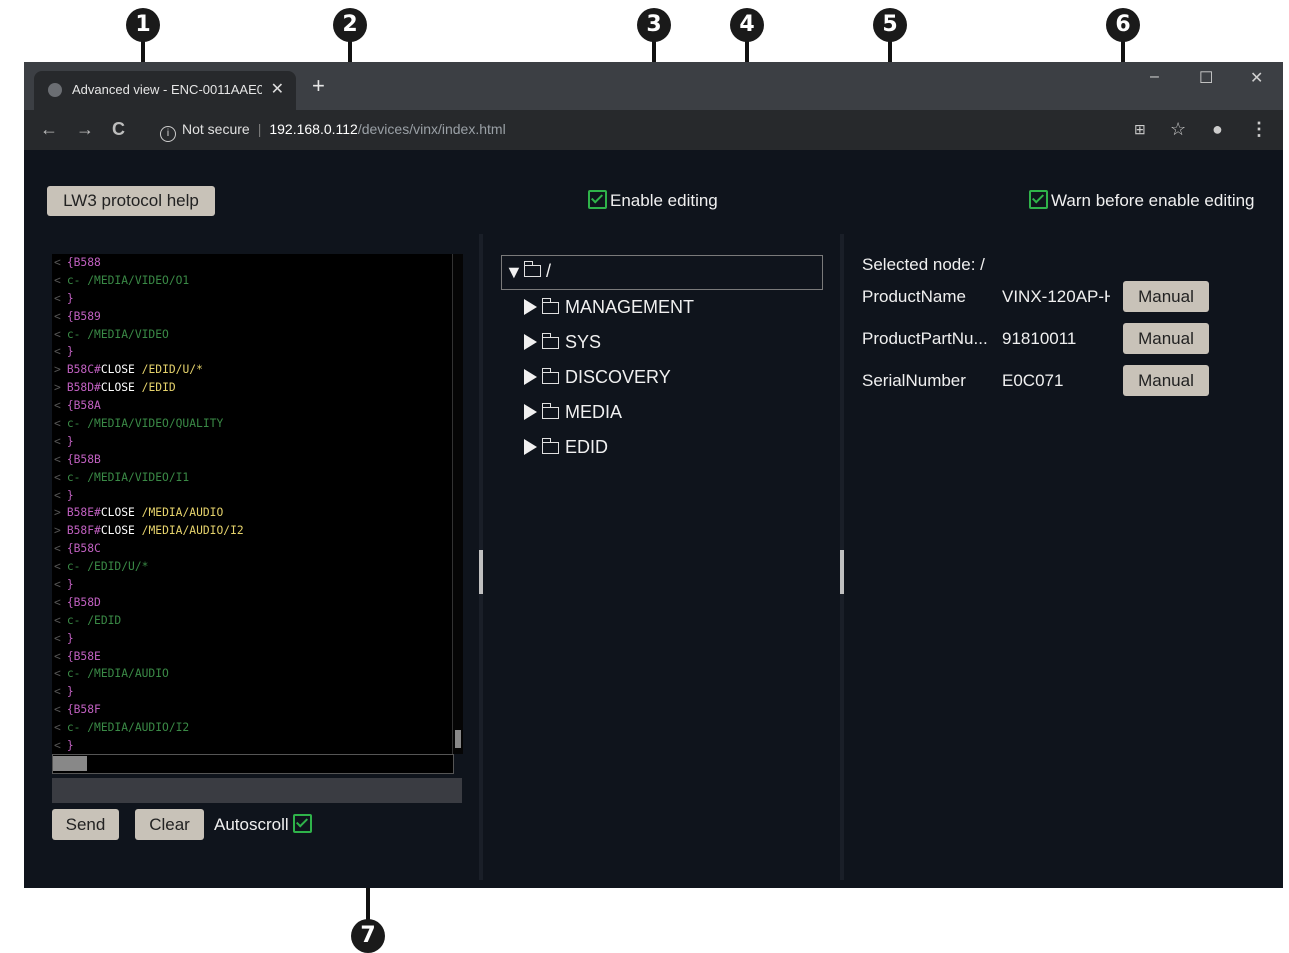 This screenshot has height=953, width=1289. What do you see at coordinates (458, 739) in the screenshot?
I see `vertical-scroll-thumb` at bounding box center [458, 739].